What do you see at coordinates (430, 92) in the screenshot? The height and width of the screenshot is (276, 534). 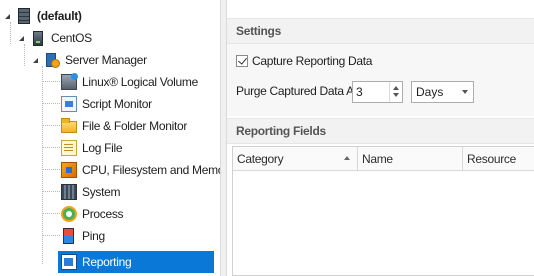 I see `purge-unit-value: Days` at bounding box center [430, 92].